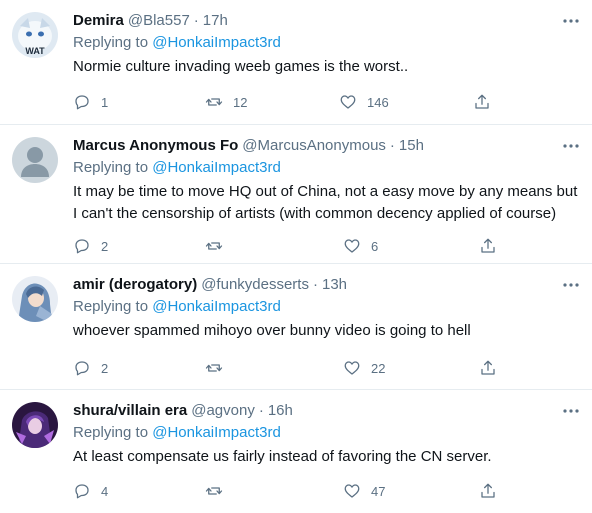  I want to click on like-count: 22, so click(378, 368).